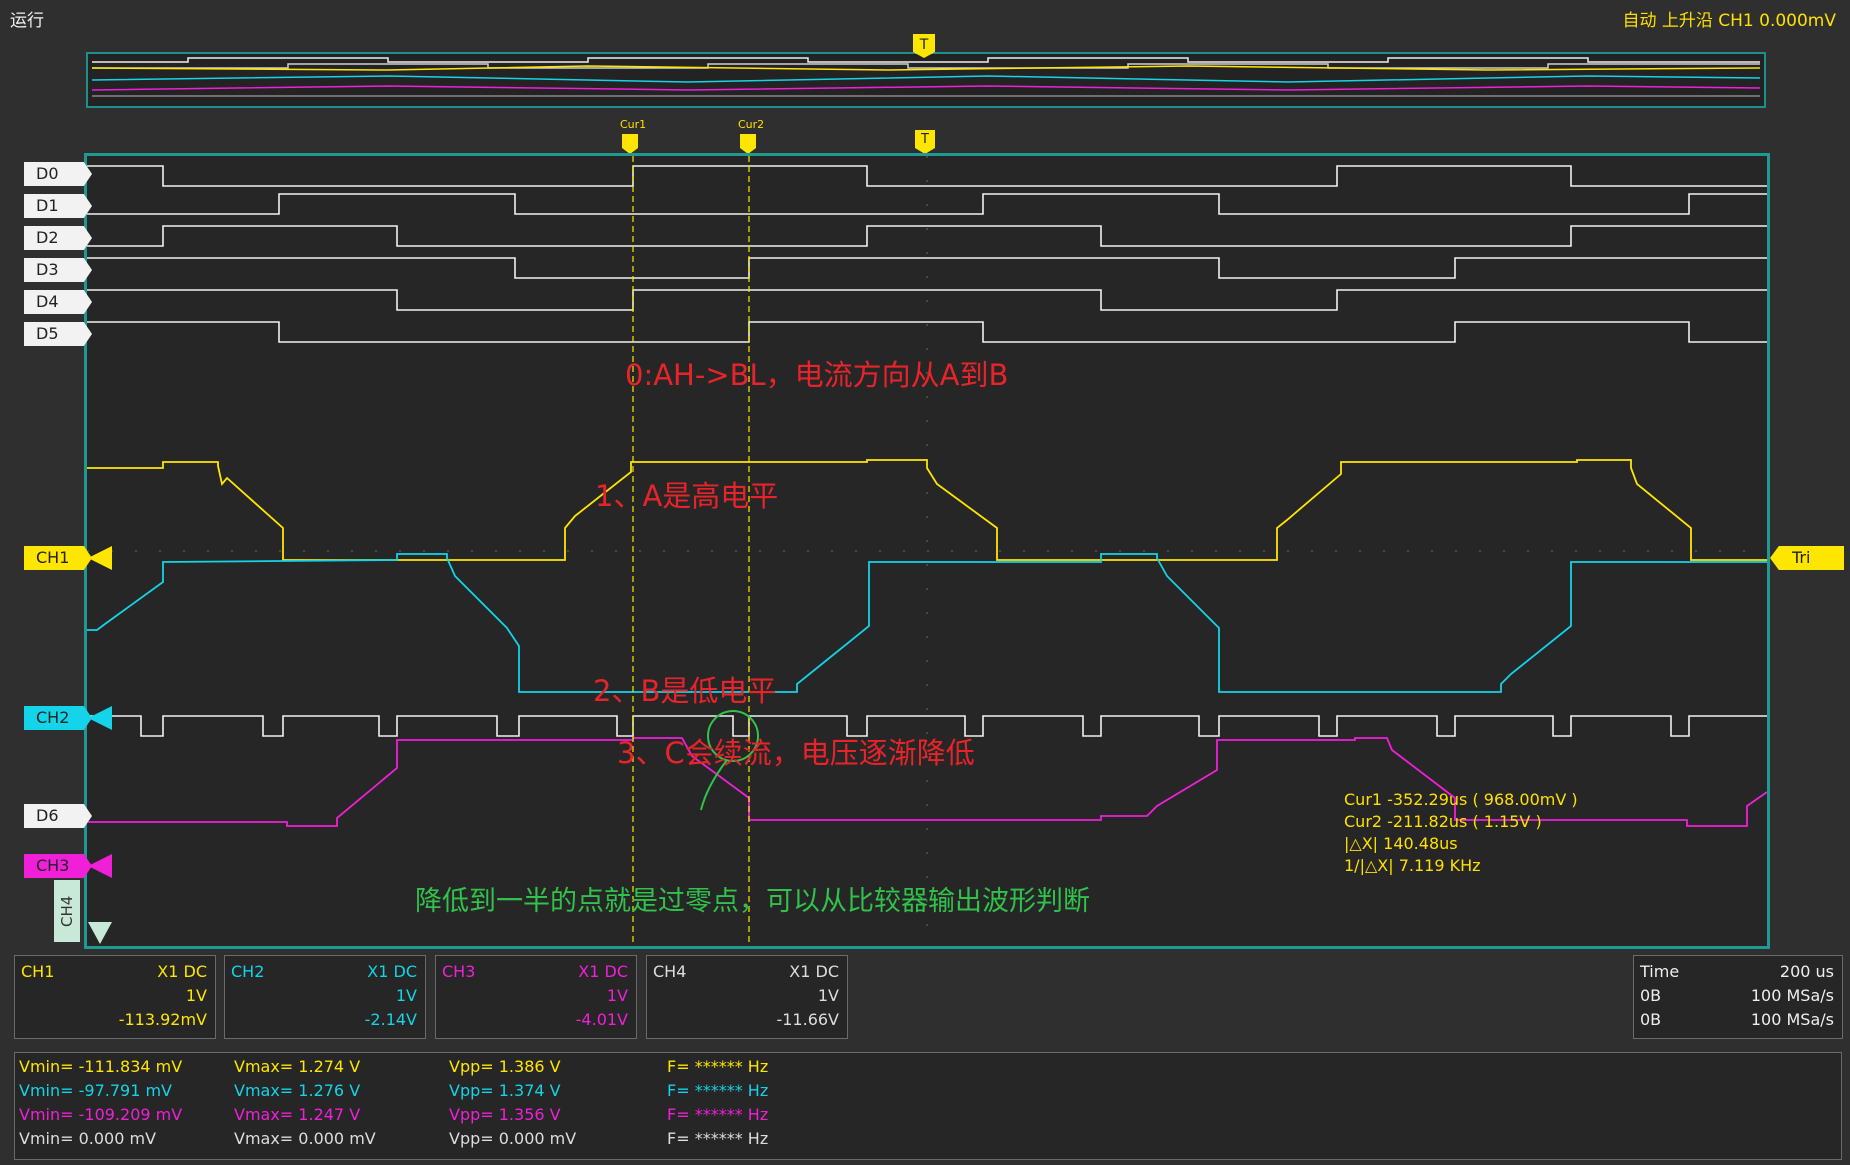 This screenshot has height=1165, width=1850. I want to click on ch3-panel-offset: -4.01V, so click(601, 1019).